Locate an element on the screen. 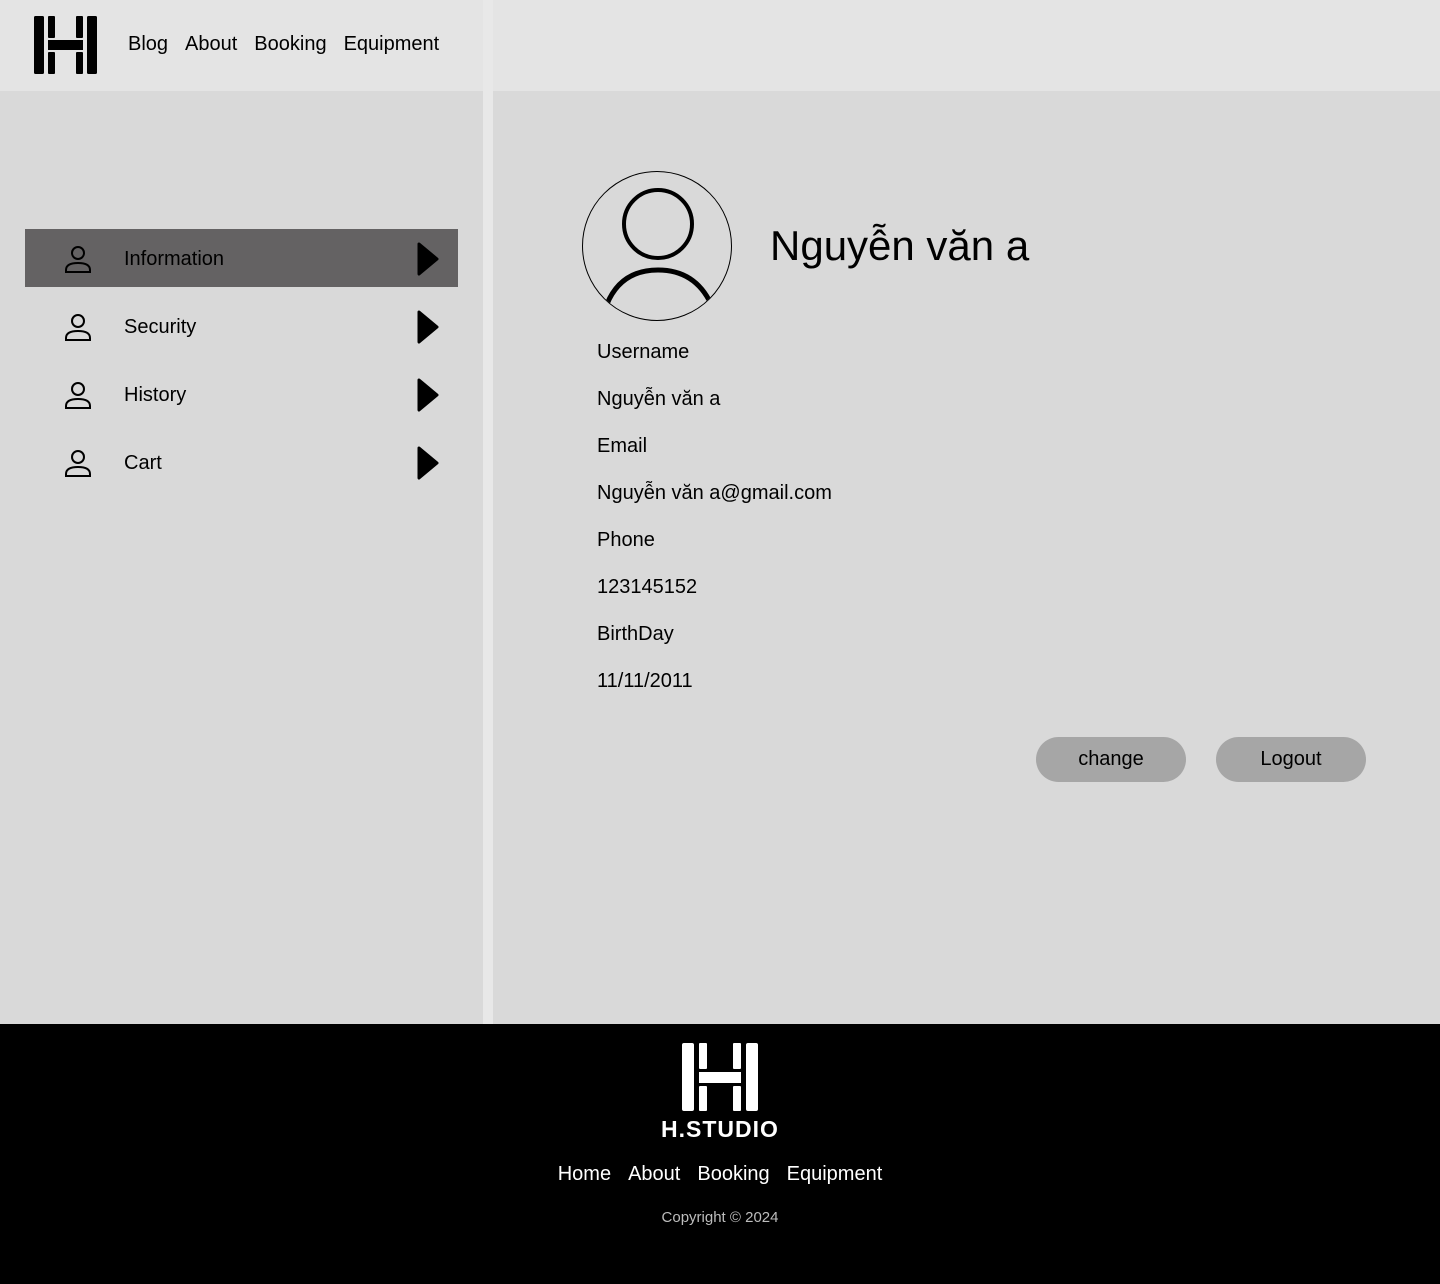 This screenshot has width=1440, height=1284. footer-link-equipment: Equipment is located at coordinates (835, 1174).